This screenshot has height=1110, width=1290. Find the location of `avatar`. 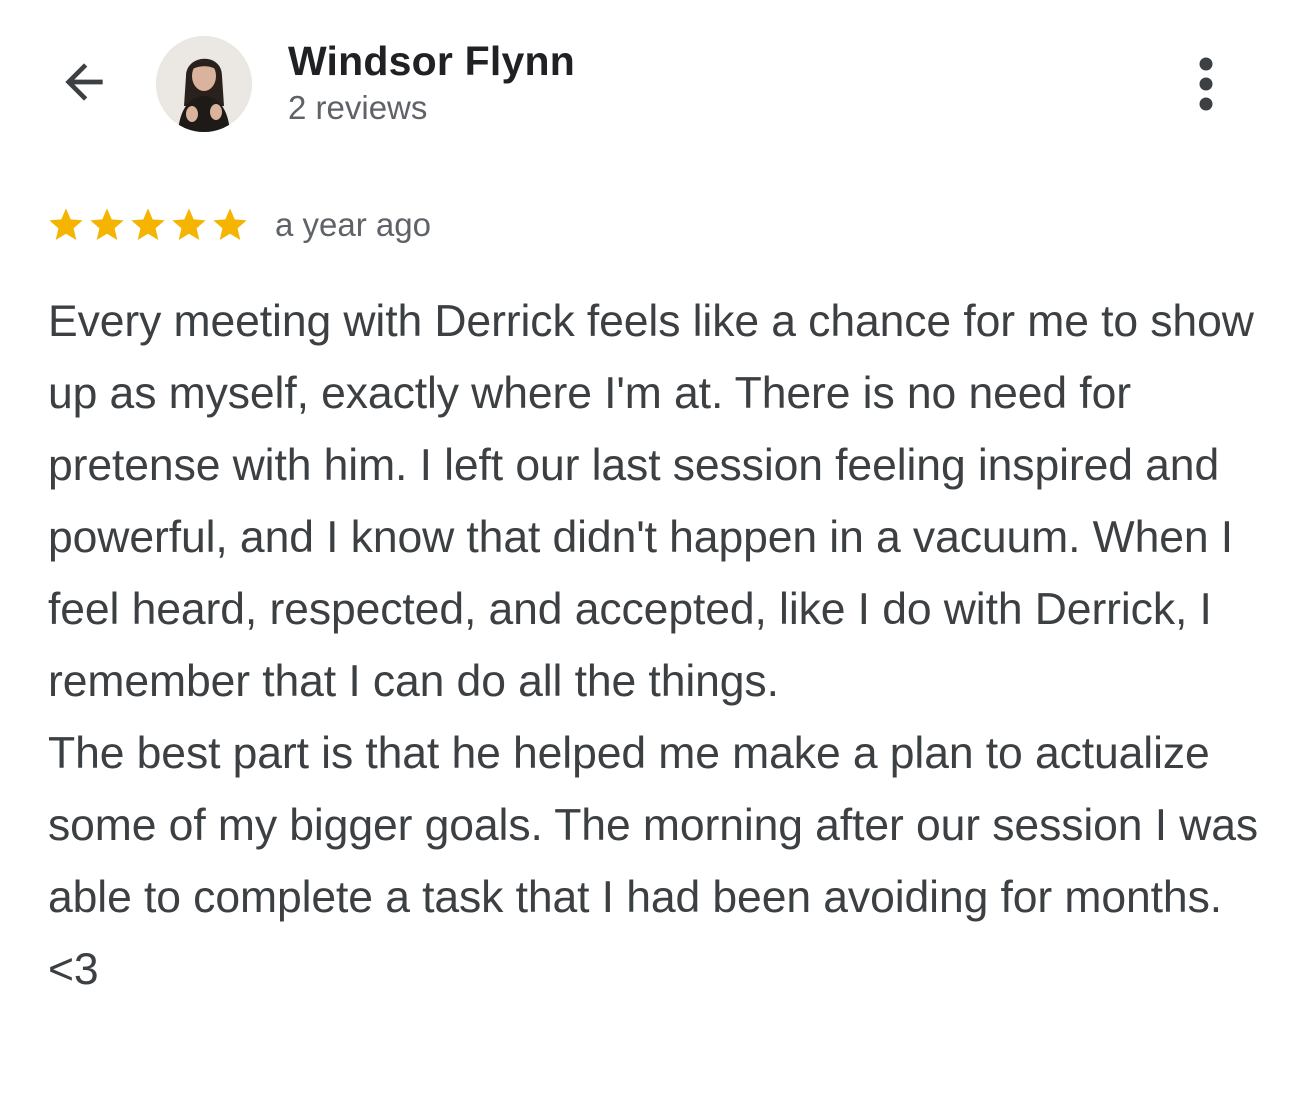

avatar is located at coordinates (204, 84).